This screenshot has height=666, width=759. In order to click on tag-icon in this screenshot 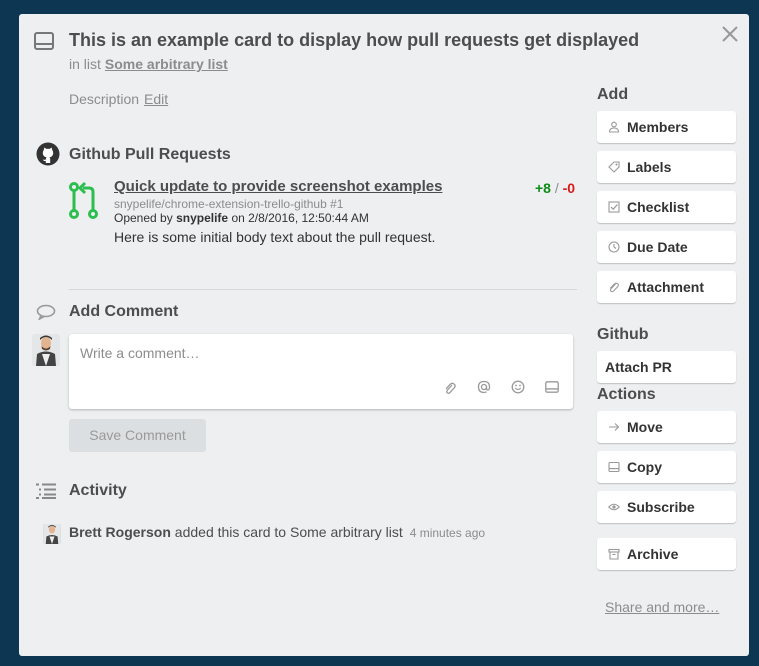, I will do `click(614, 167)`.